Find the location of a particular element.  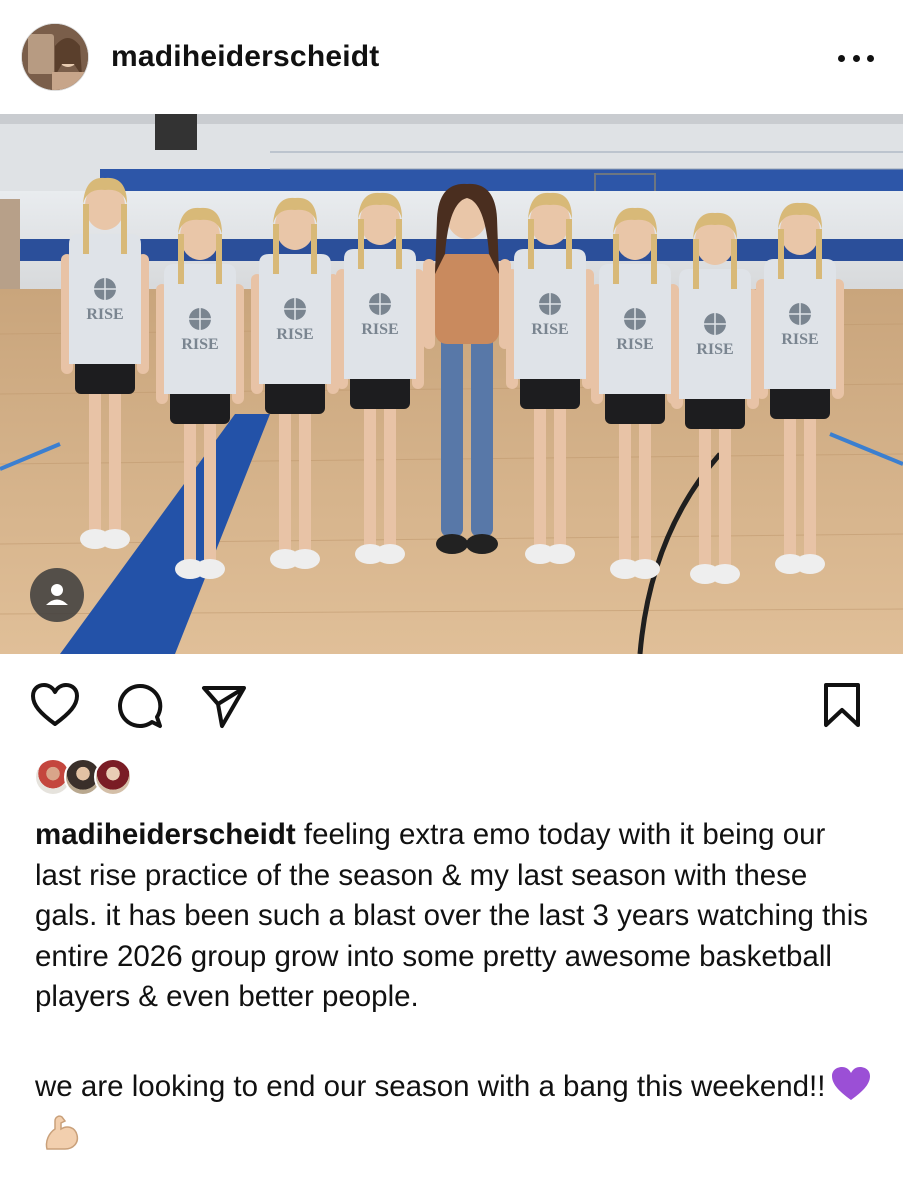

caption-username: madiheiderscheidt is located at coordinates (165, 834).